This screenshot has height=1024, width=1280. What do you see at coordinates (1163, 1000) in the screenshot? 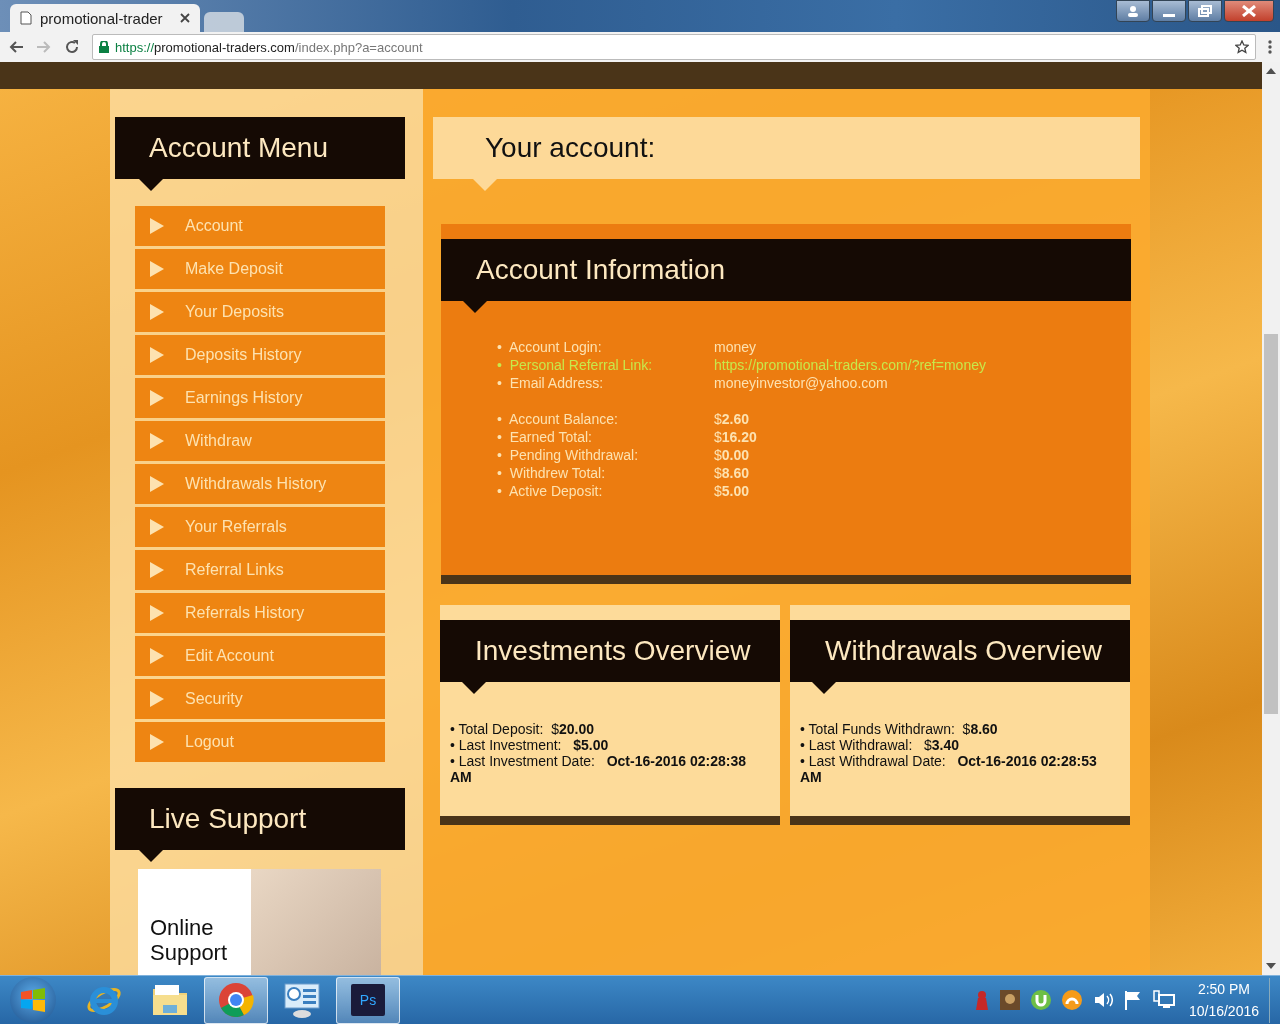
I see `network-icon` at bounding box center [1163, 1000].